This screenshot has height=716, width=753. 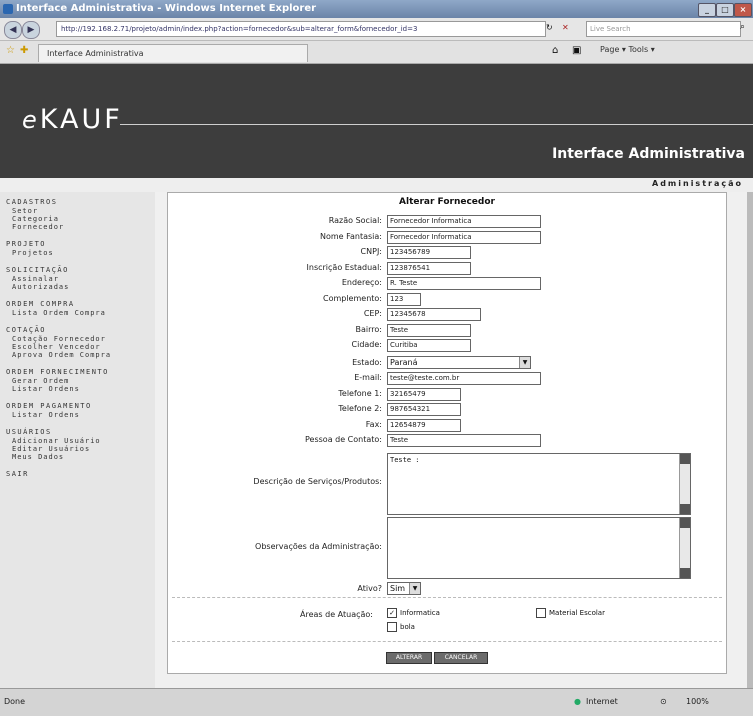 I want to click on home-icon: ⌂, so click(x=555, y=50).